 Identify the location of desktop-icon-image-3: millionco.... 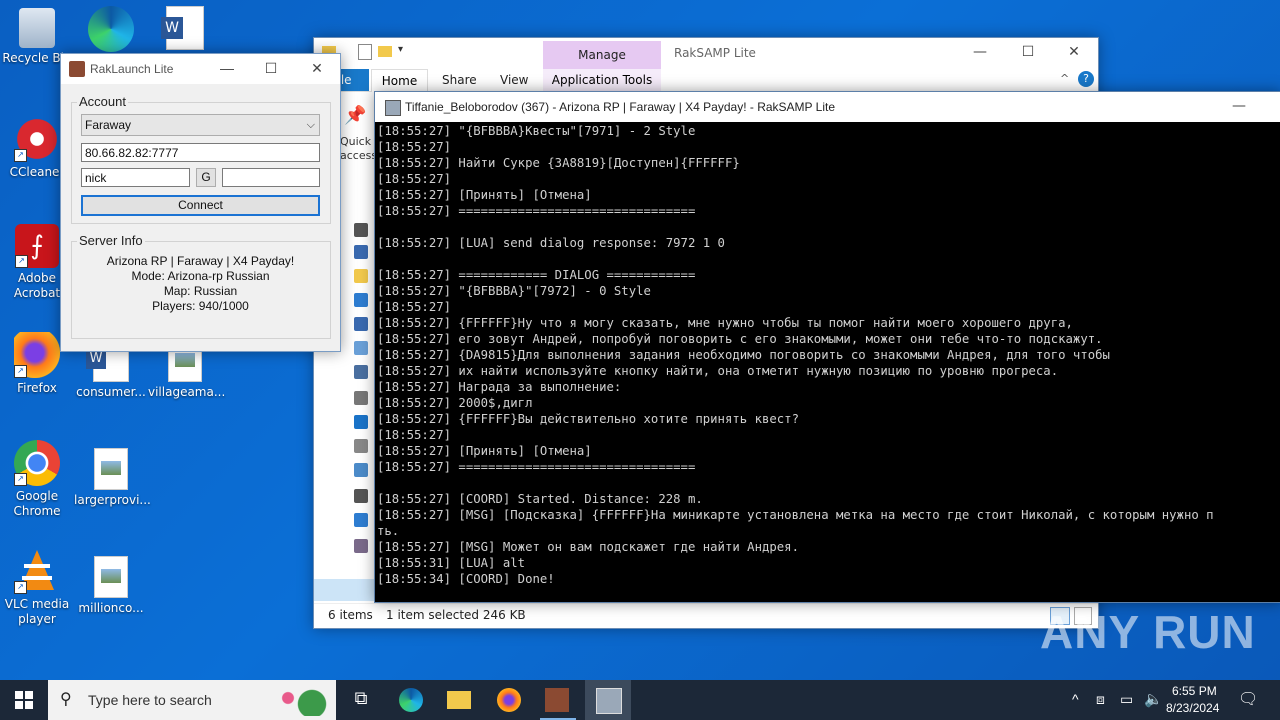
(111, 586).